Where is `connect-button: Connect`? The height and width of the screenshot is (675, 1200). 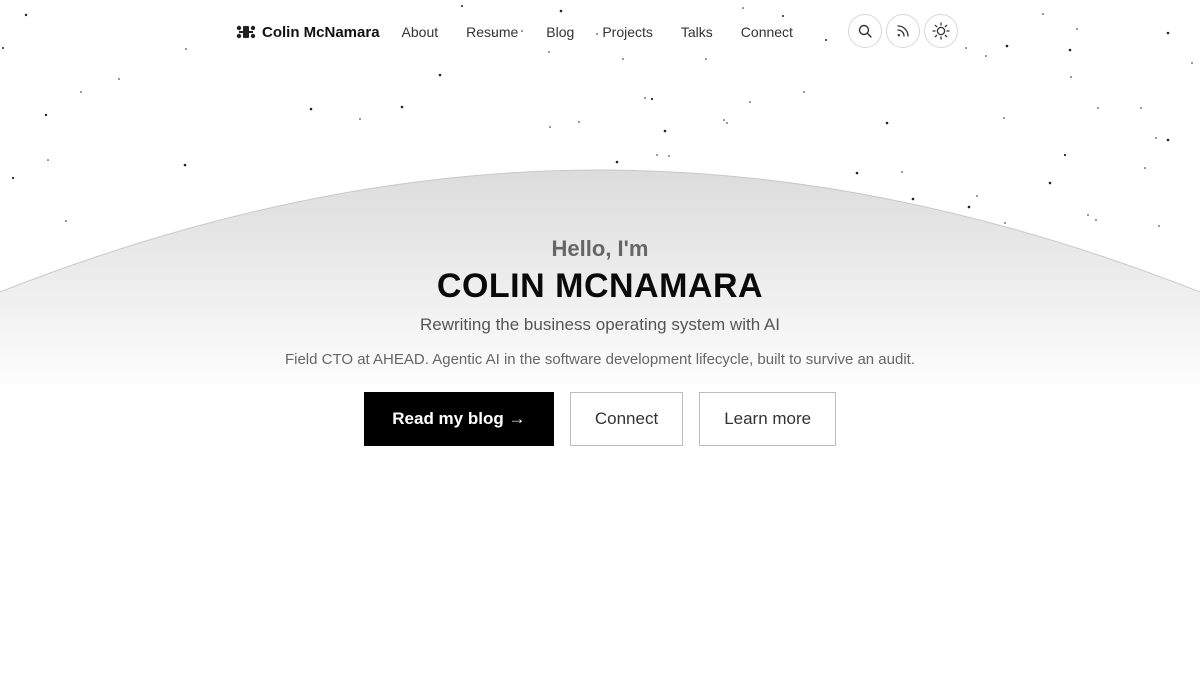 connect-button: Connect is located at coordinates (626, 419).